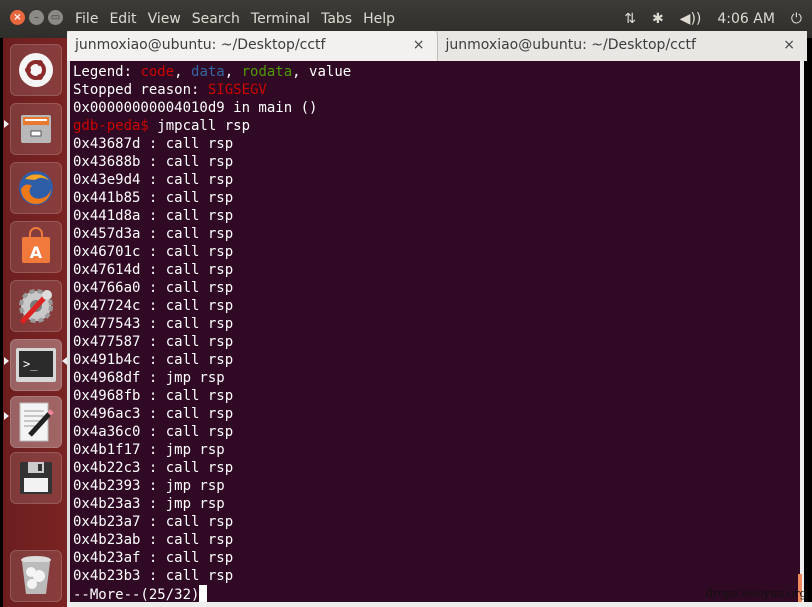 This screenshot has height=607, width=812. I want to click on text-cursor, so click(203, 593).